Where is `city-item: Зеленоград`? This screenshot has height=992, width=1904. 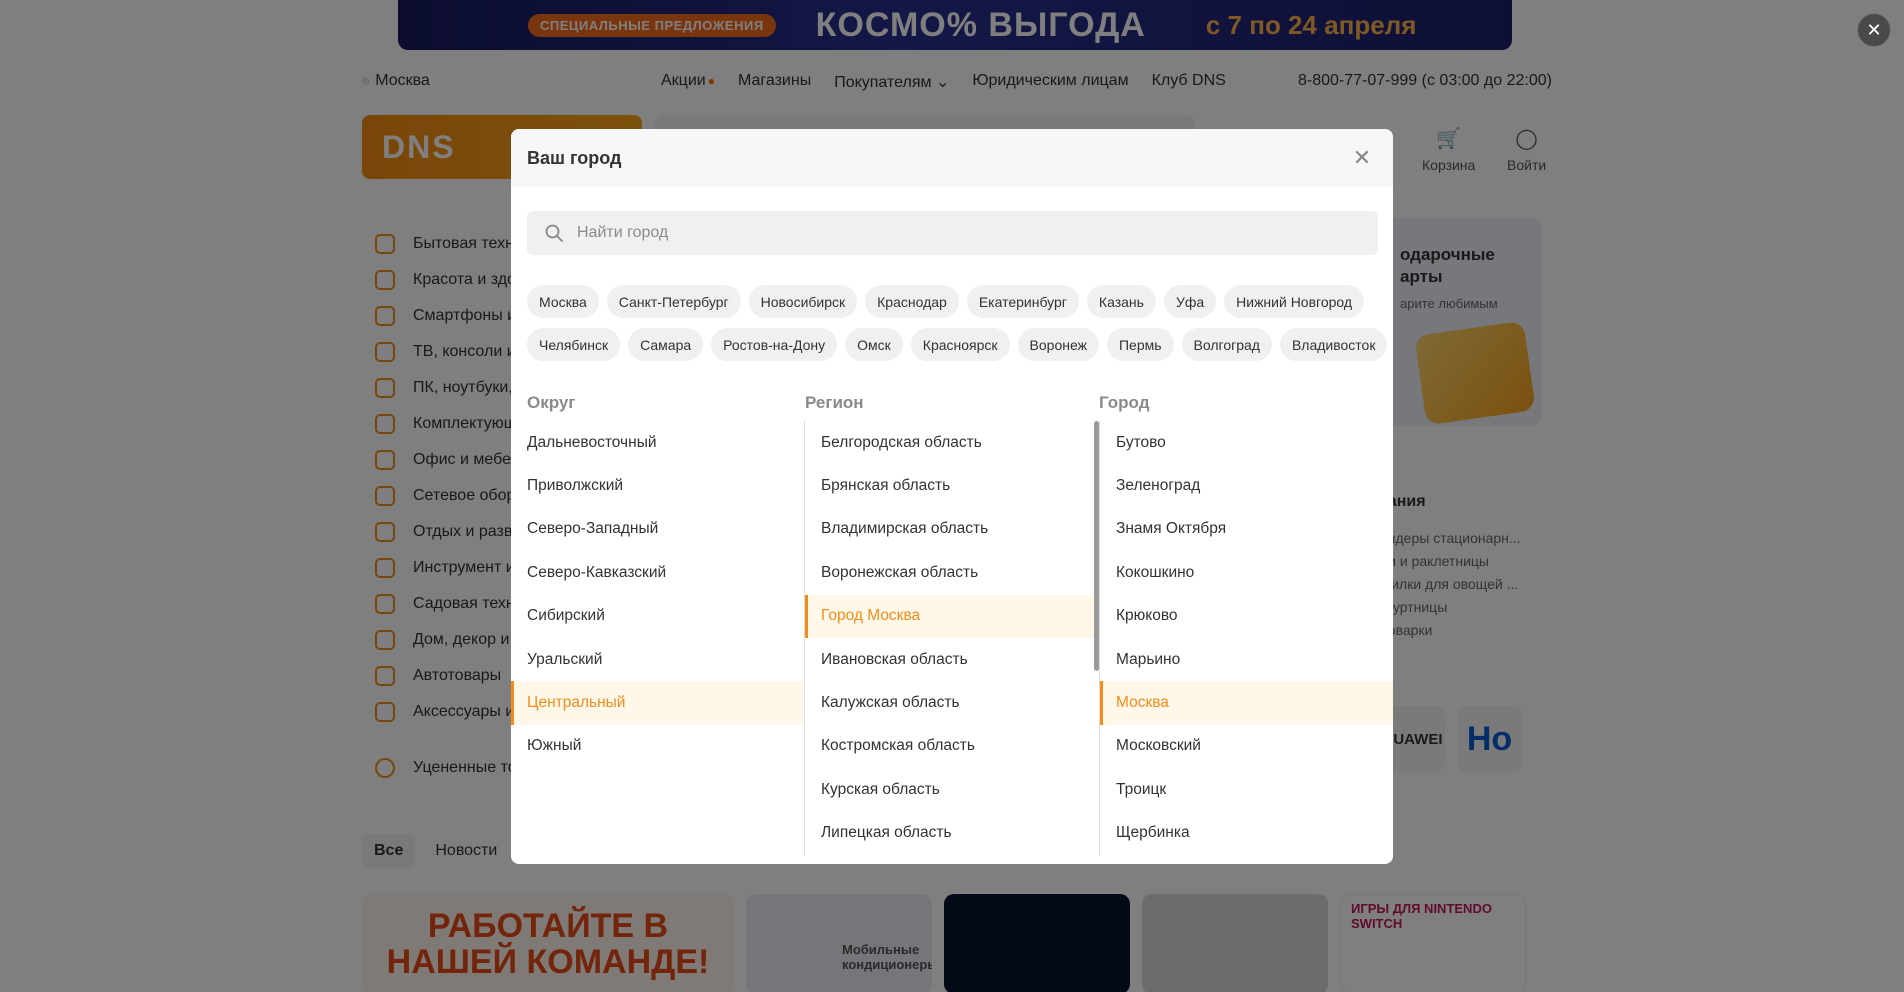 city-item: Зеленоград is located at coordinates (1246, 485).